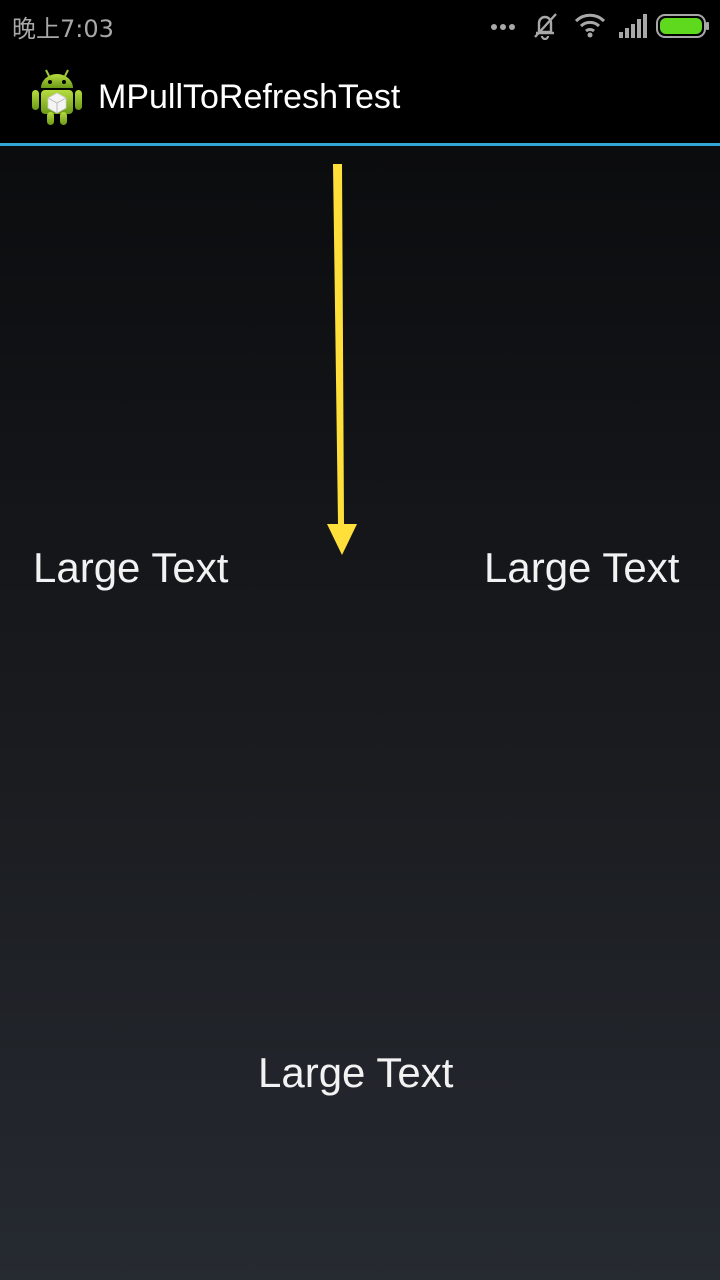  What do you see at coordinates (342, 359) in the screenshot?
I see `down-arrow-icon` at bounding box center [342, 359].